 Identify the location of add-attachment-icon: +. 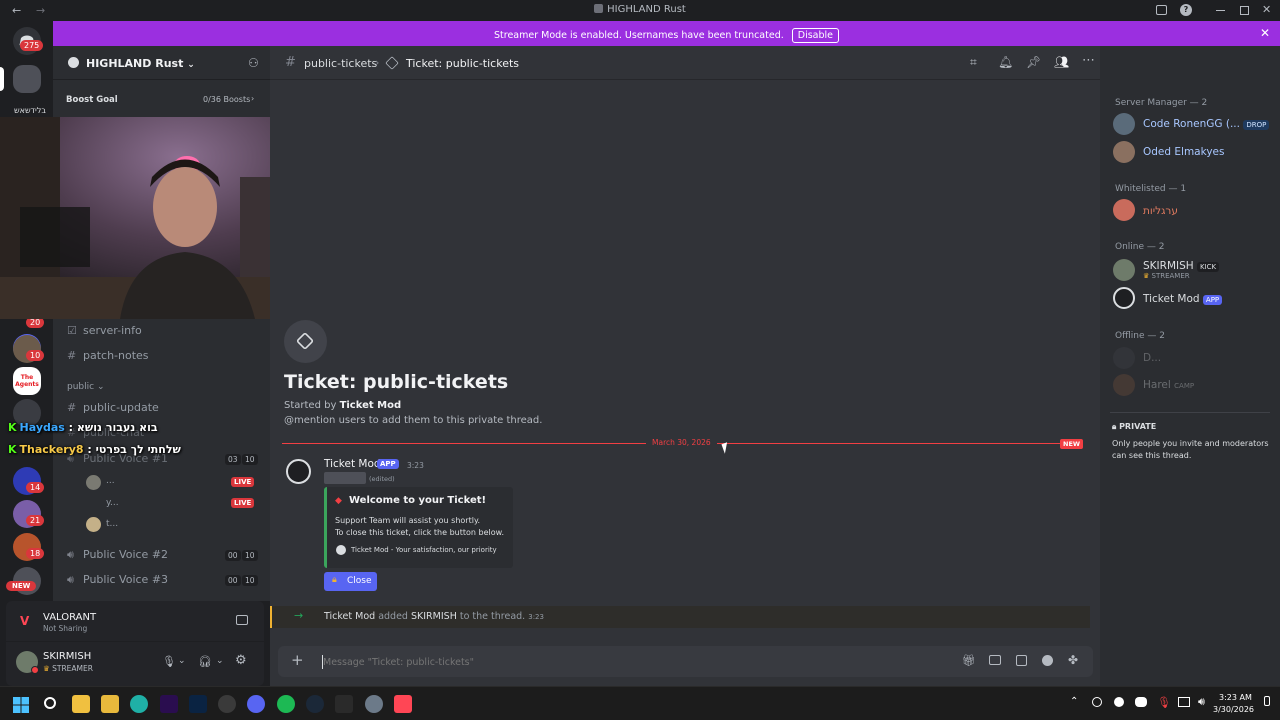
(297, 660).